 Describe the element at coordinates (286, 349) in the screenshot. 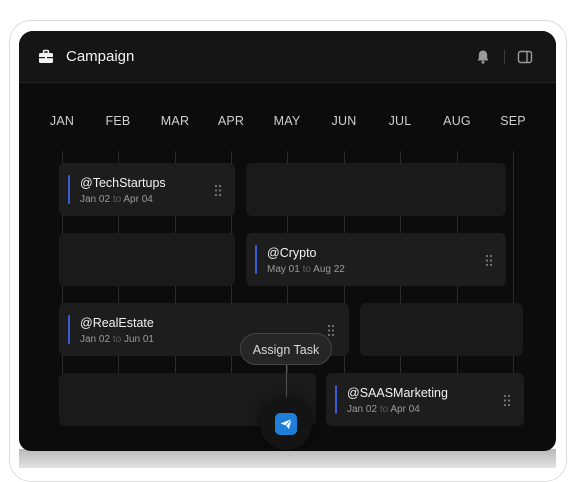

I see `assign-task-tooltip: Assign Task` at that location.